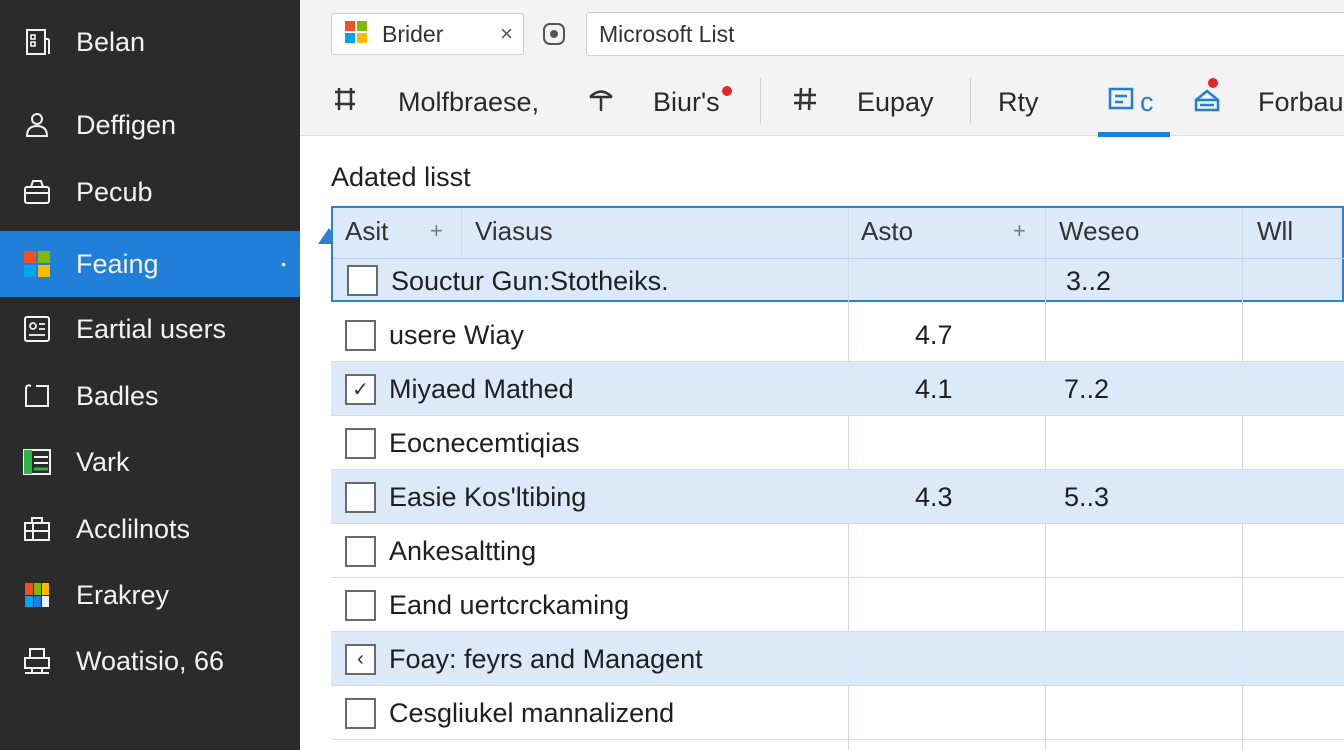 This screenshot has width=1344, height=750. I want to click on green-list-icon, so click(37, 462).